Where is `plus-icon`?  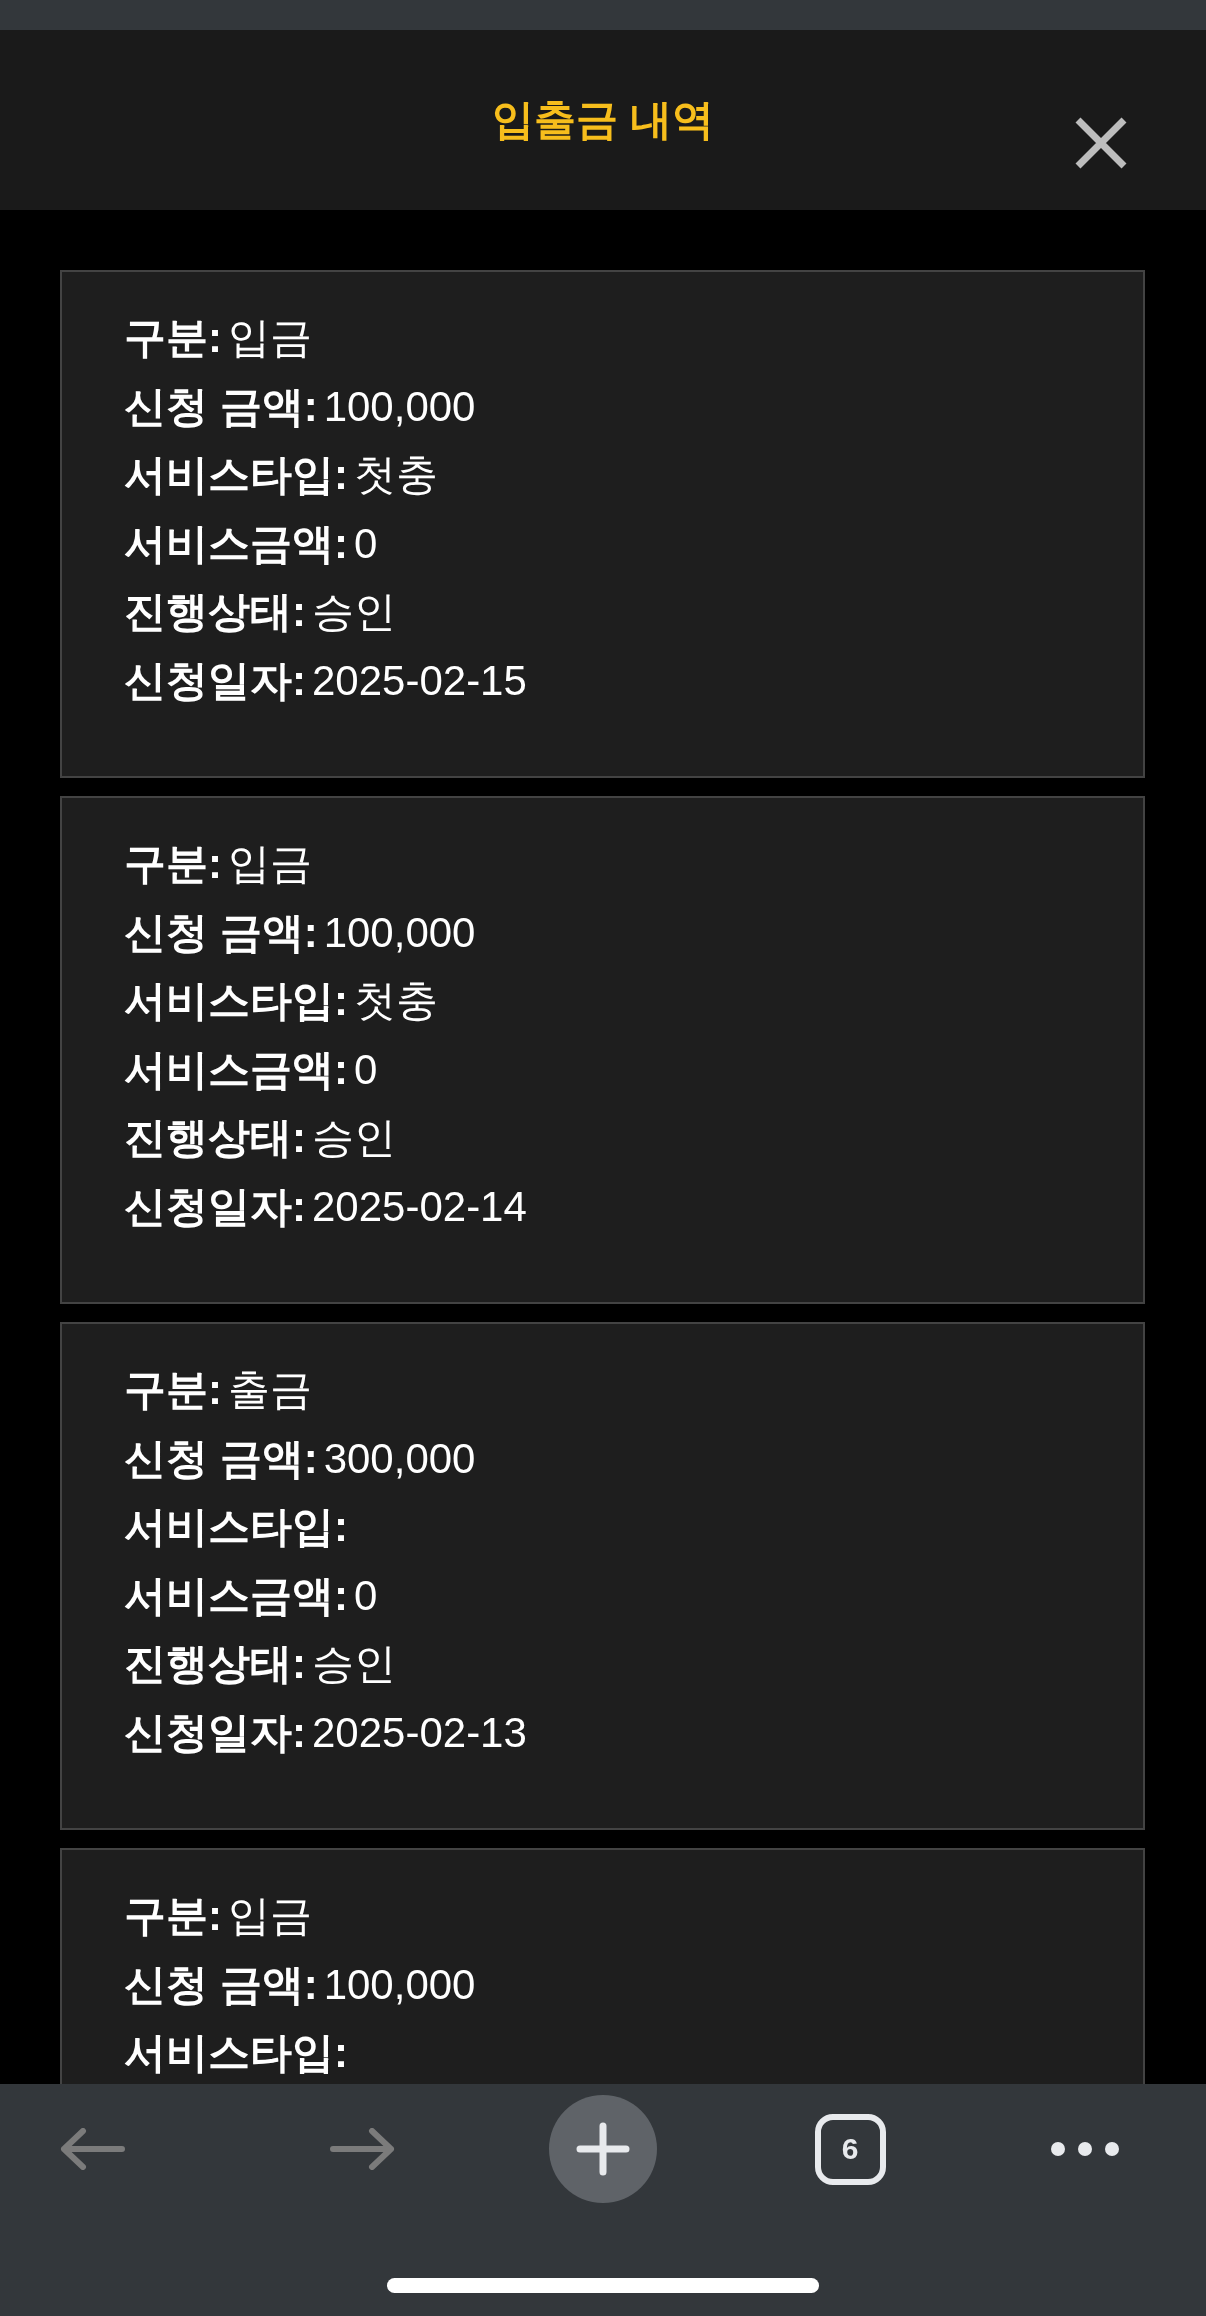
plus-icon is located at coordinates (603, 2149).